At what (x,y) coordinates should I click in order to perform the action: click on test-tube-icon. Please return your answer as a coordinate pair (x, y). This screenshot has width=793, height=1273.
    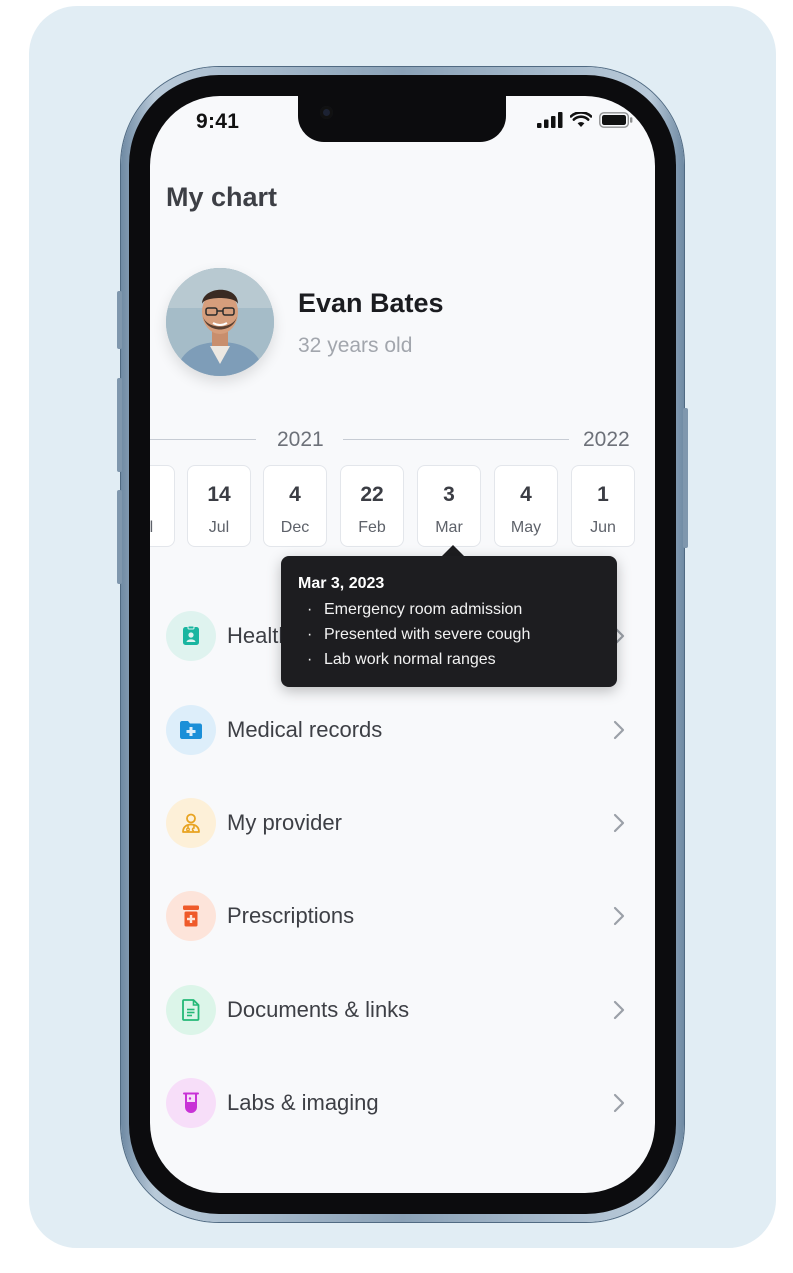
    Looking at the image, I should click on (191, 1103).